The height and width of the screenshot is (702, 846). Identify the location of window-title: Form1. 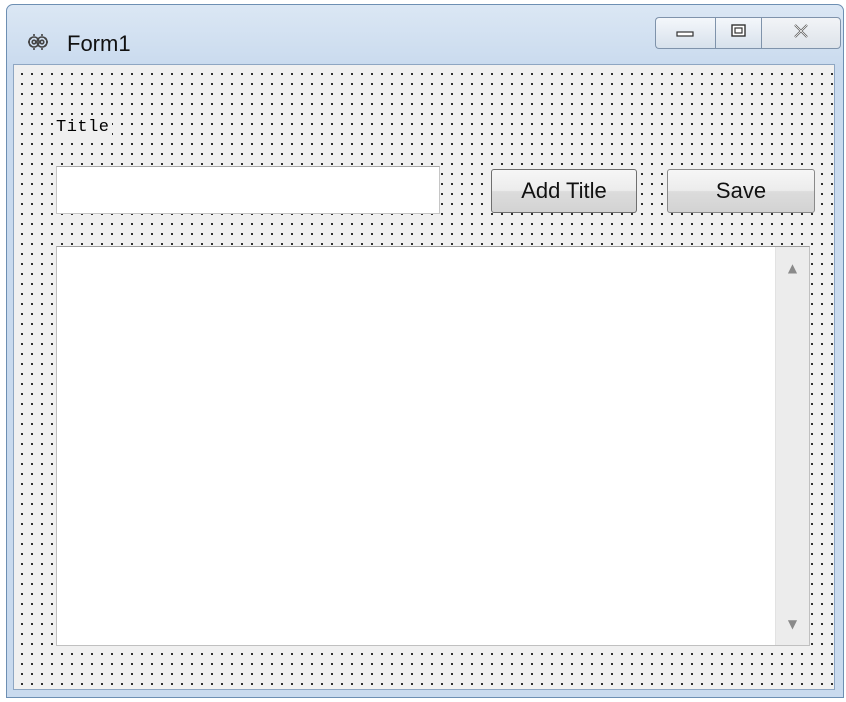
(99, 43).